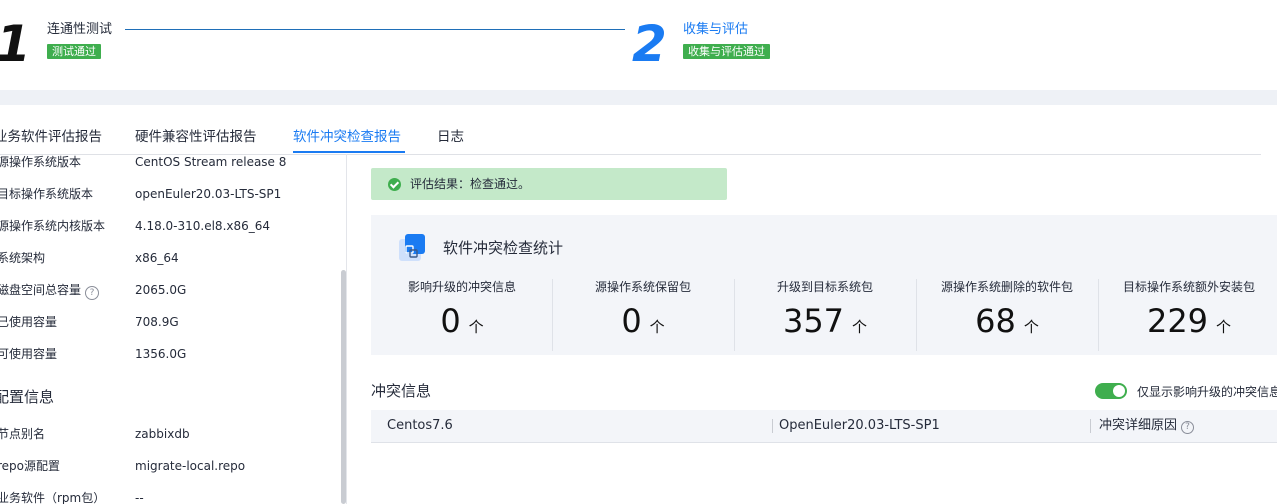 The width and height of the screenshot is (1277, 504). Describe the element at coordinates (642, 287) in the screenshot. I see `stat-label: 源操作系统保留包` at that location.